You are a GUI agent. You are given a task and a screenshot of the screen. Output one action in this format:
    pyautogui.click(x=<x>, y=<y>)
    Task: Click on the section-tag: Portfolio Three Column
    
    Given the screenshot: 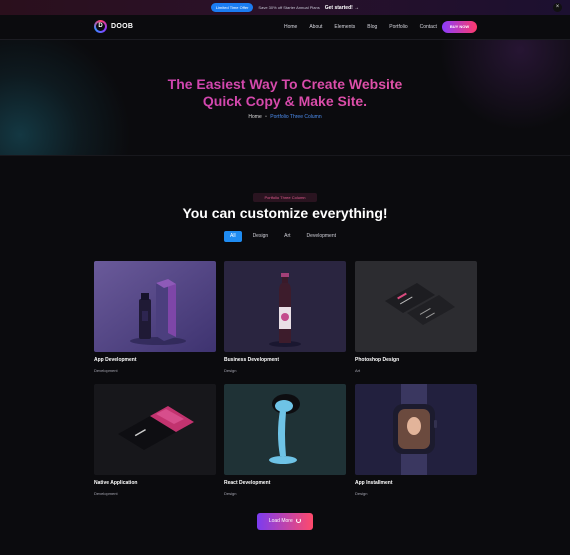 What is the action you would take?
    pyautogui.click(x=285, y=197)
    